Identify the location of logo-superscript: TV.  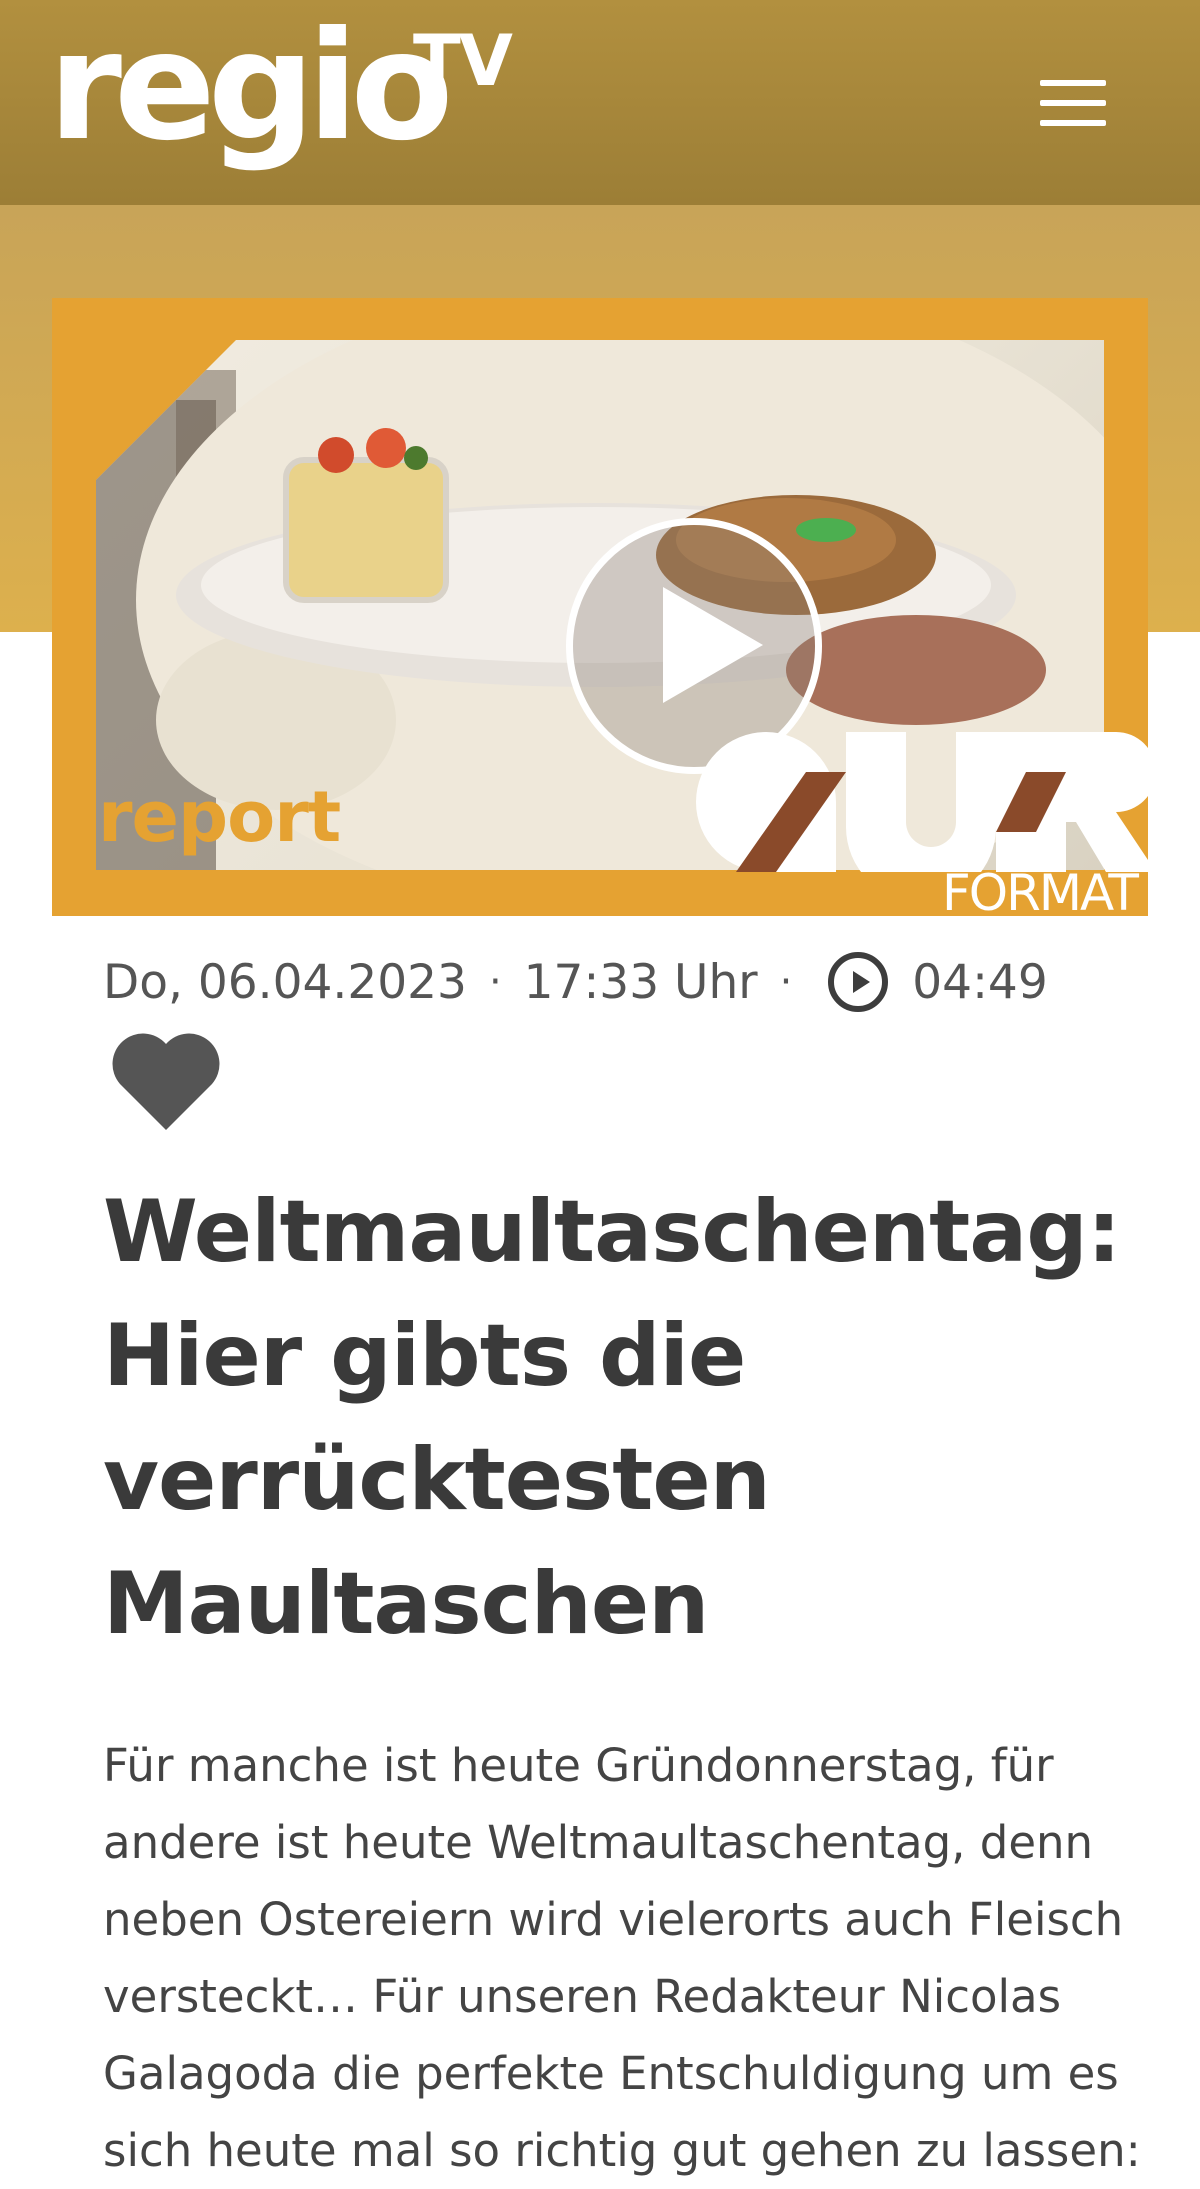
(463, 61).